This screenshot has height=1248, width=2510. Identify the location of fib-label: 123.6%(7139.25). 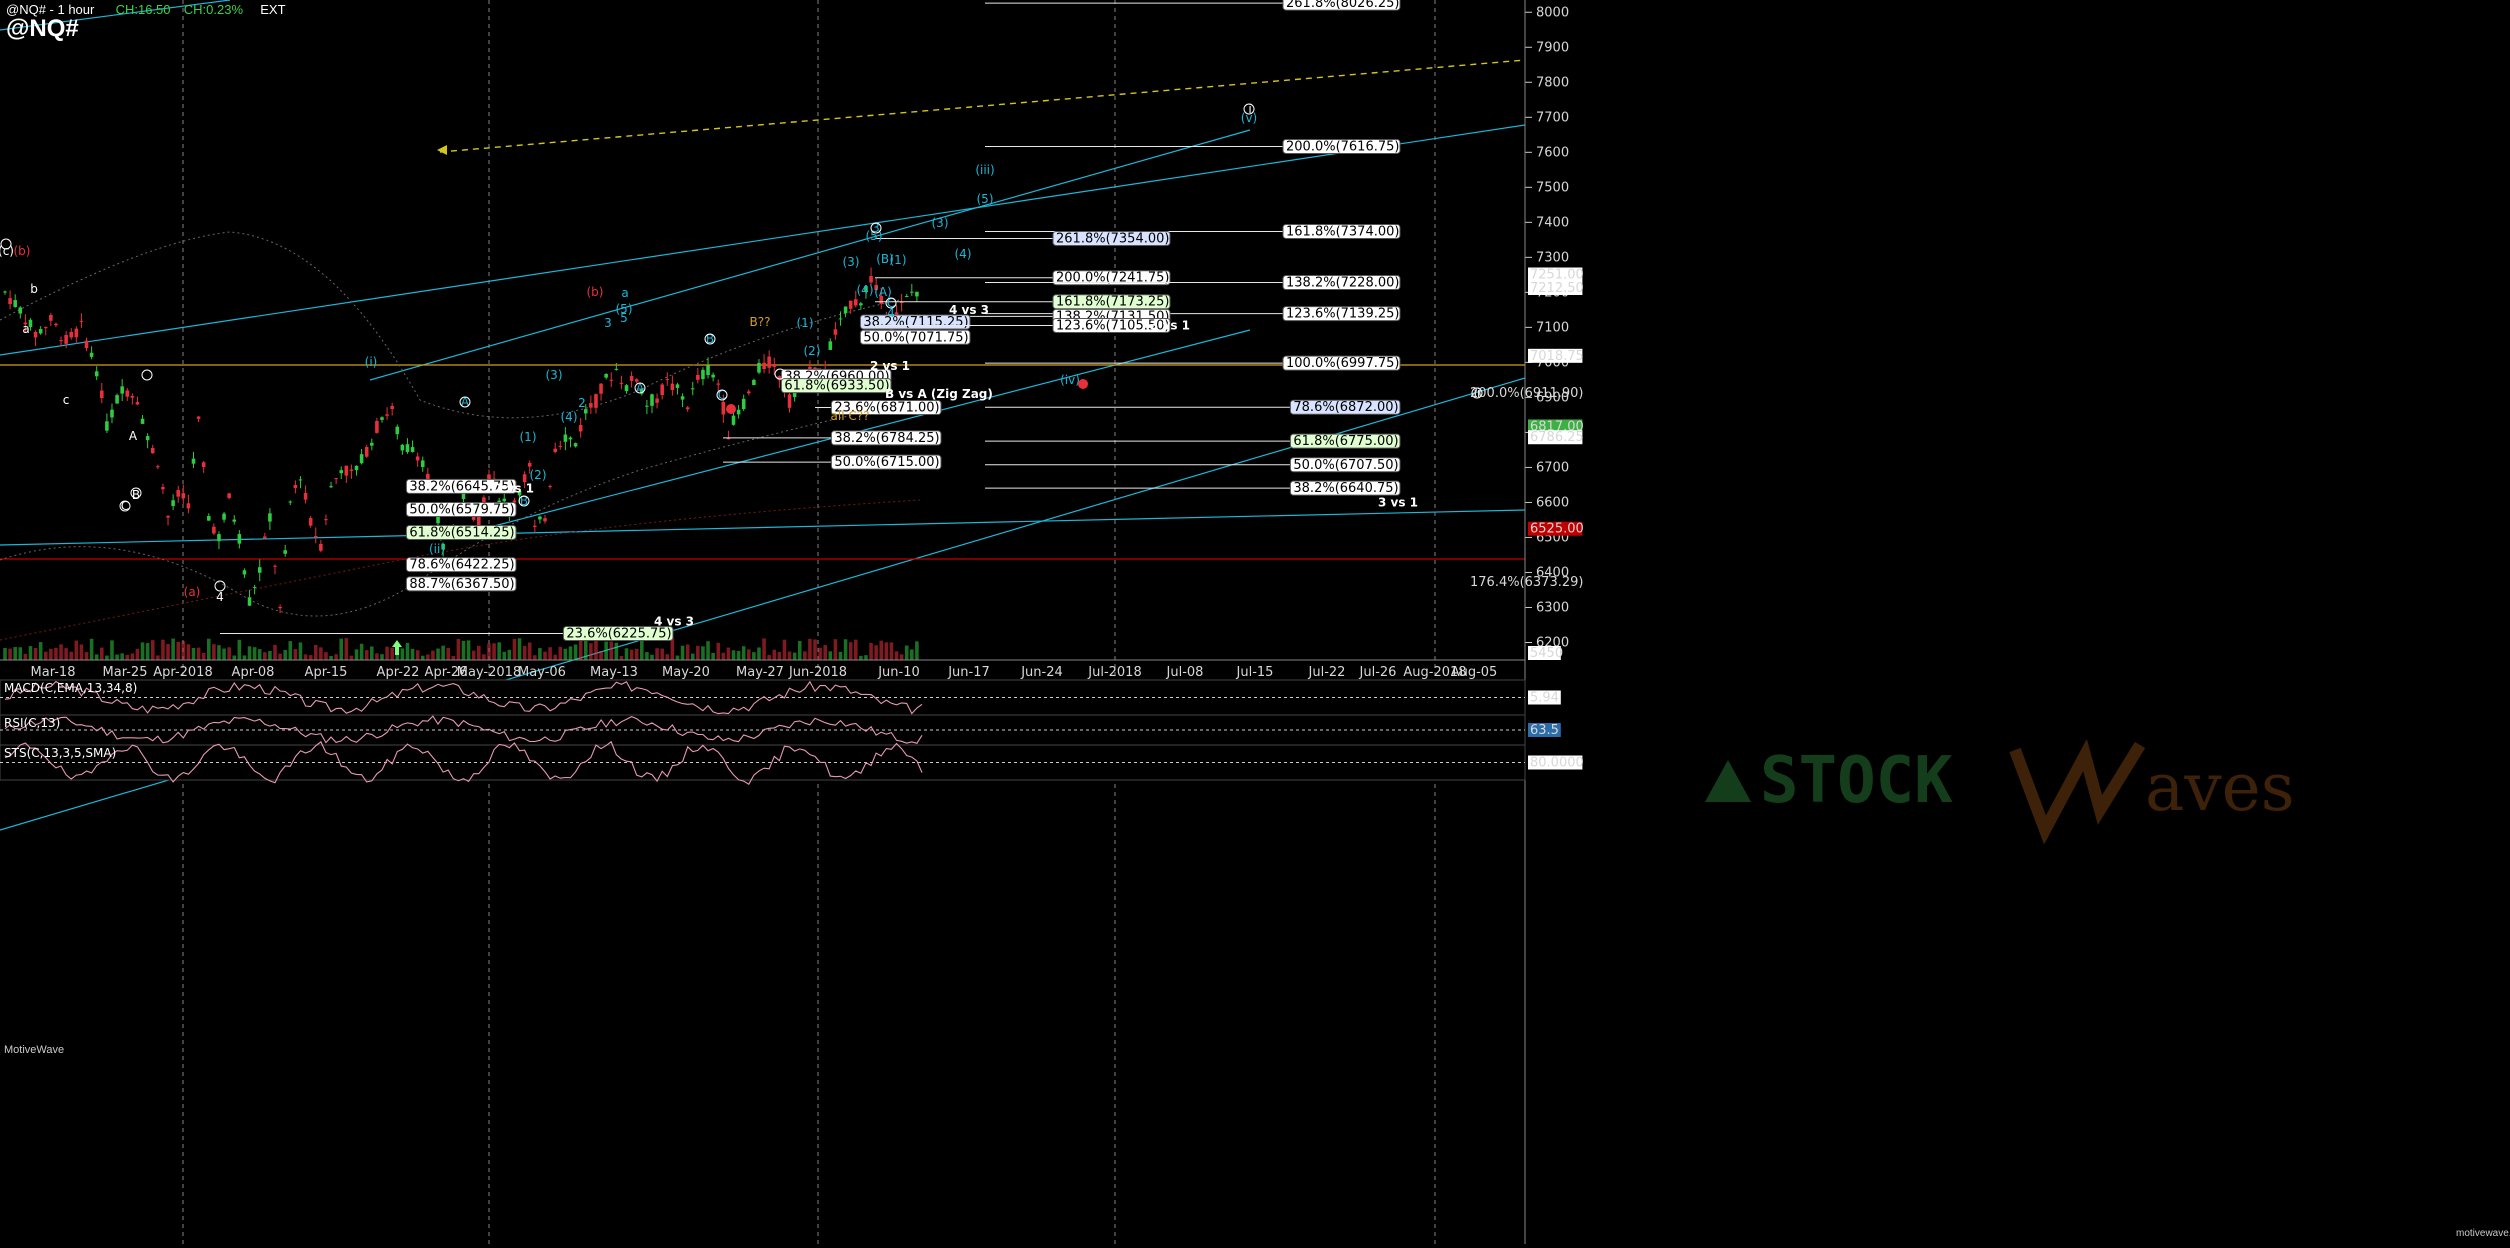
(1342, 314).